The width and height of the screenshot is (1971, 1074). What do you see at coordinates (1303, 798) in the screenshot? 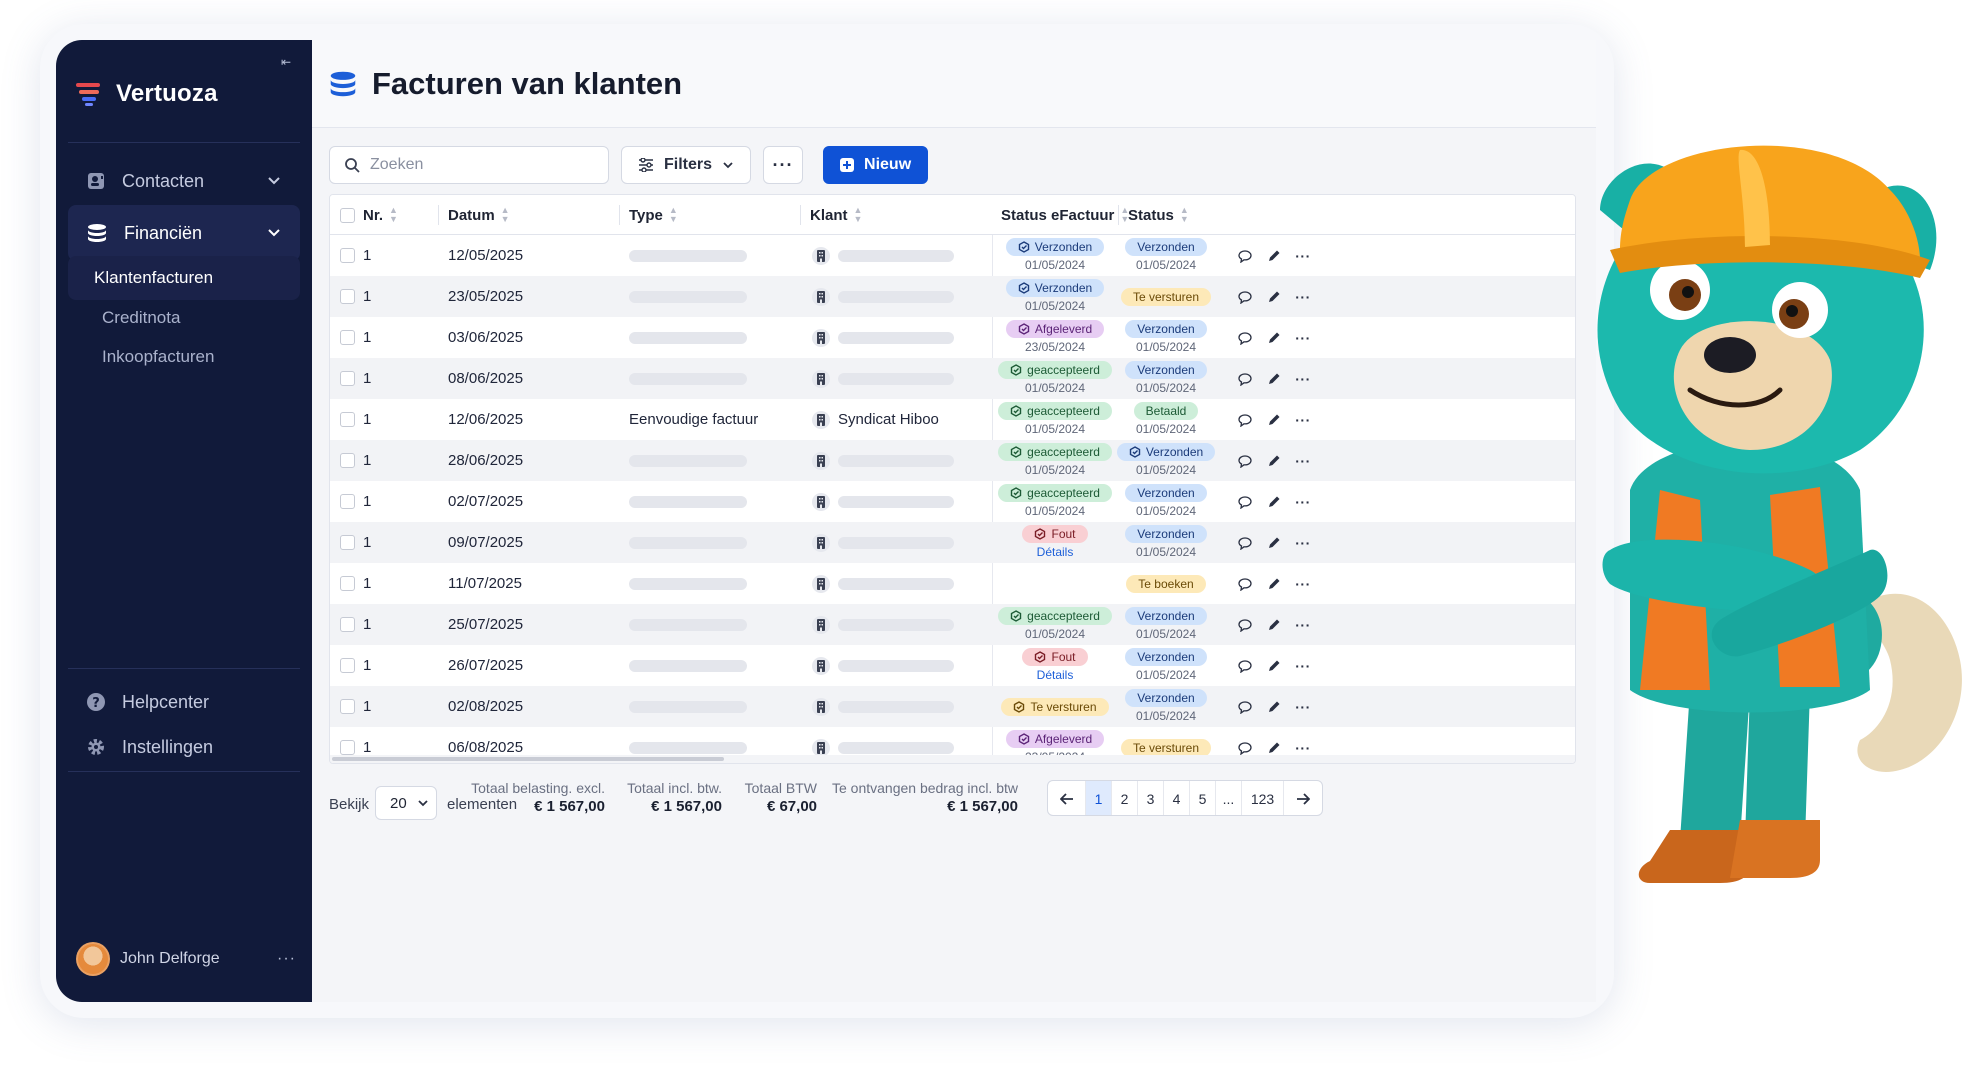
I see `next-page-button` at bounding box center [1303, 798].